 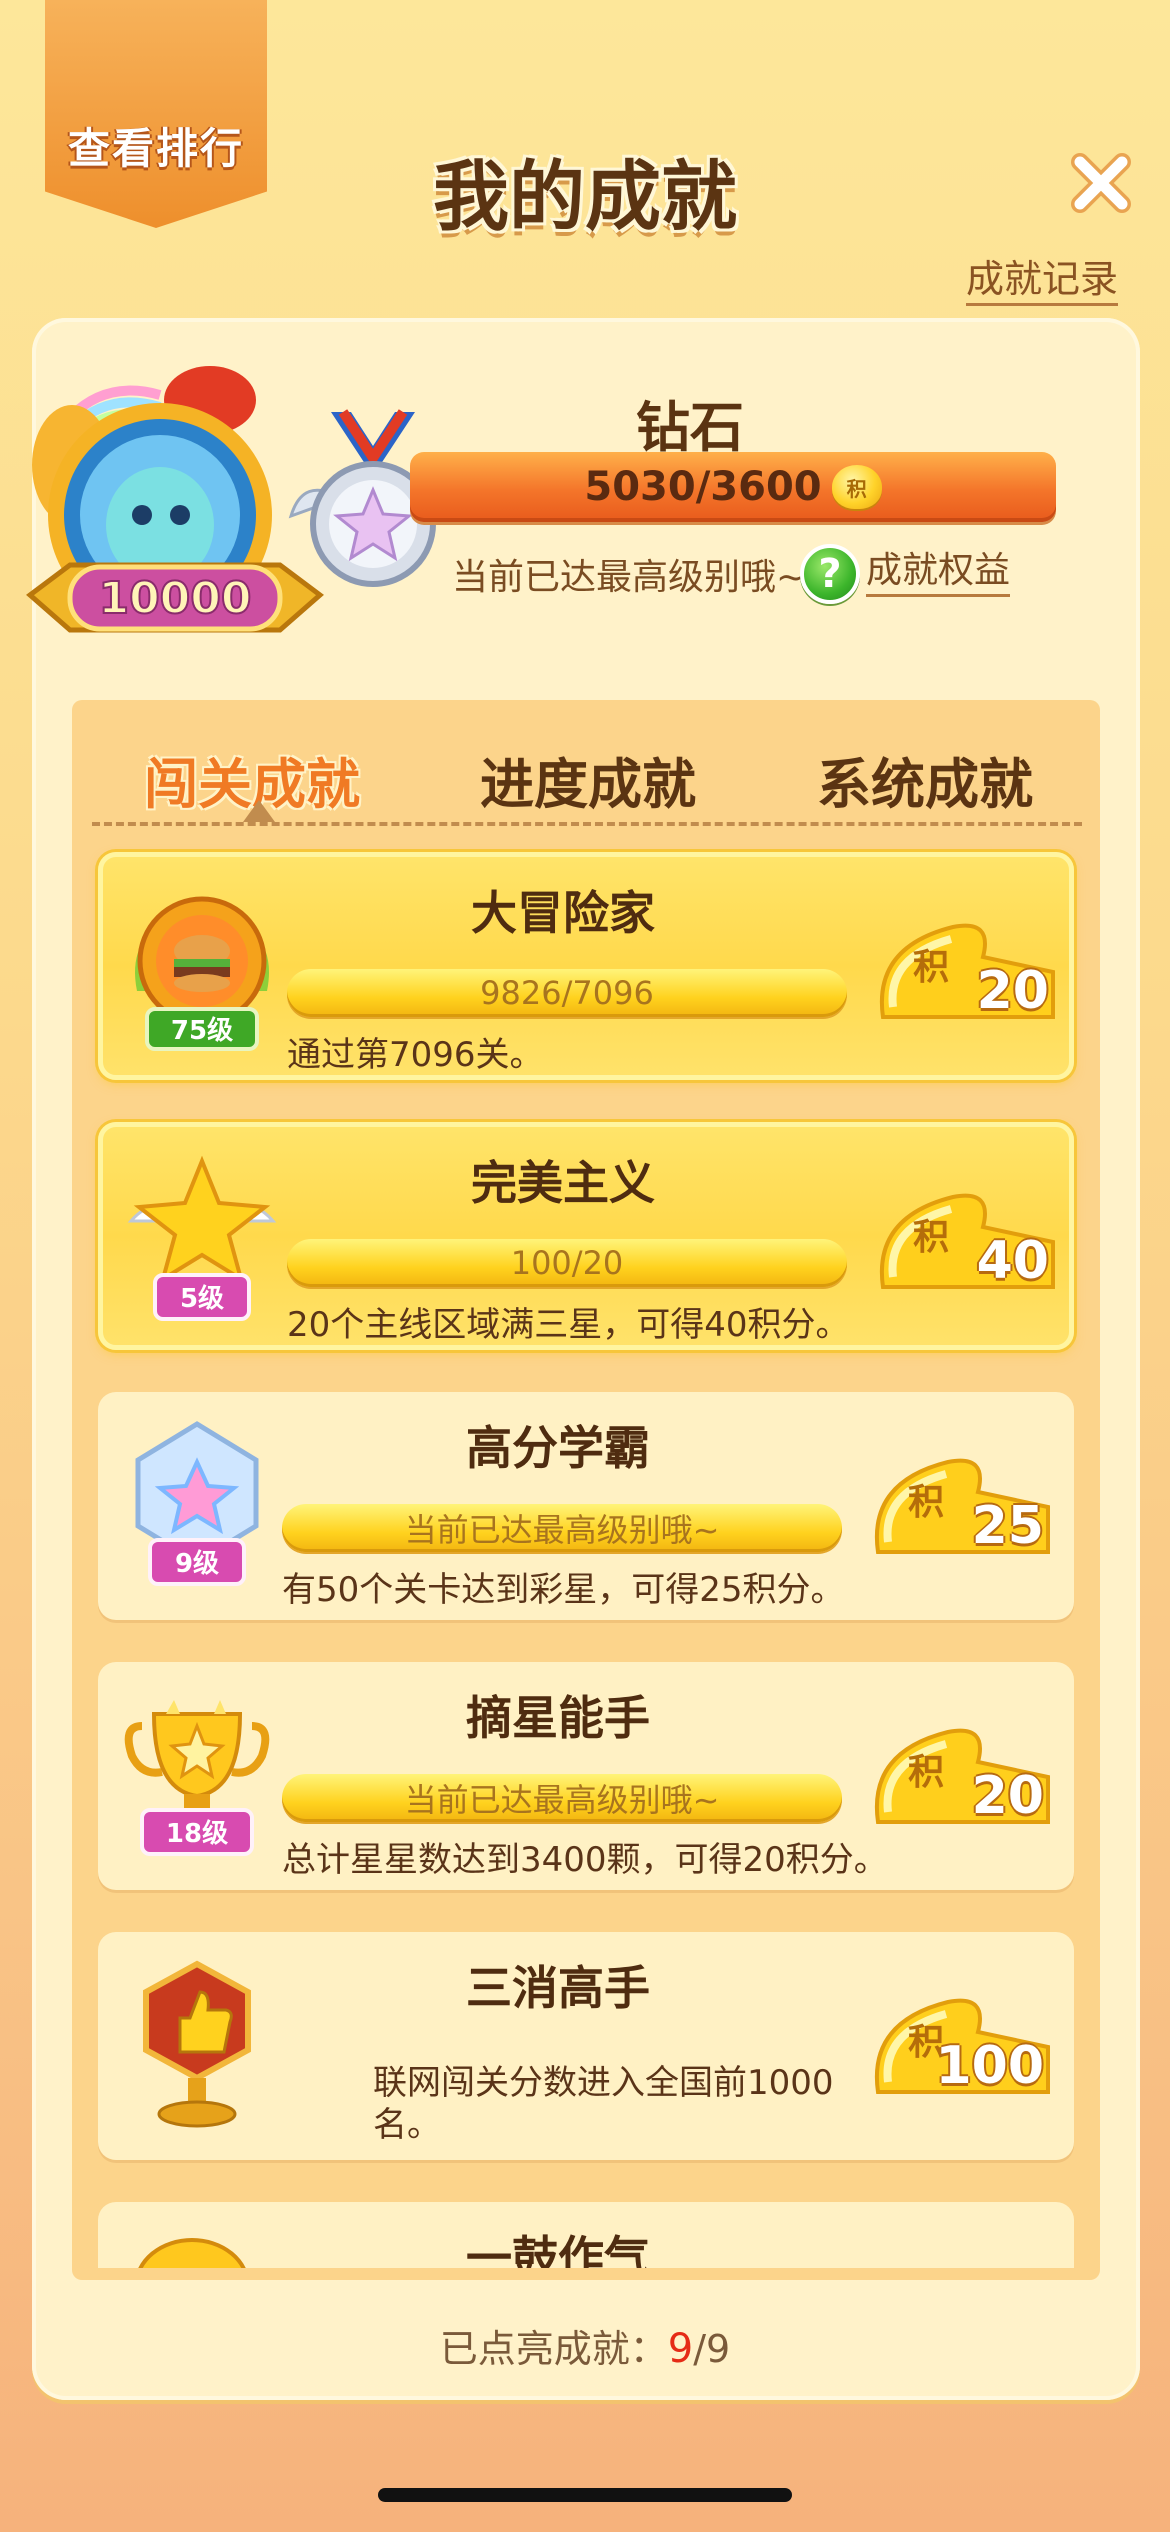 What do you see at coordinates (1101, 183) in the screenshot?
I see `close-icon` at bounding box center [1101, 183].